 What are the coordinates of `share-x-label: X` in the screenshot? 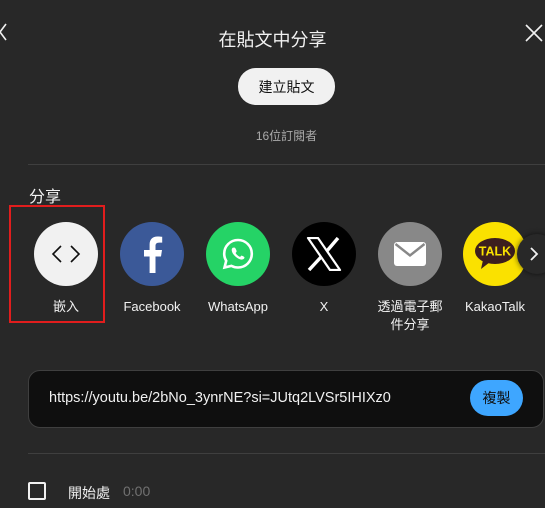 It's located at (324, 306).